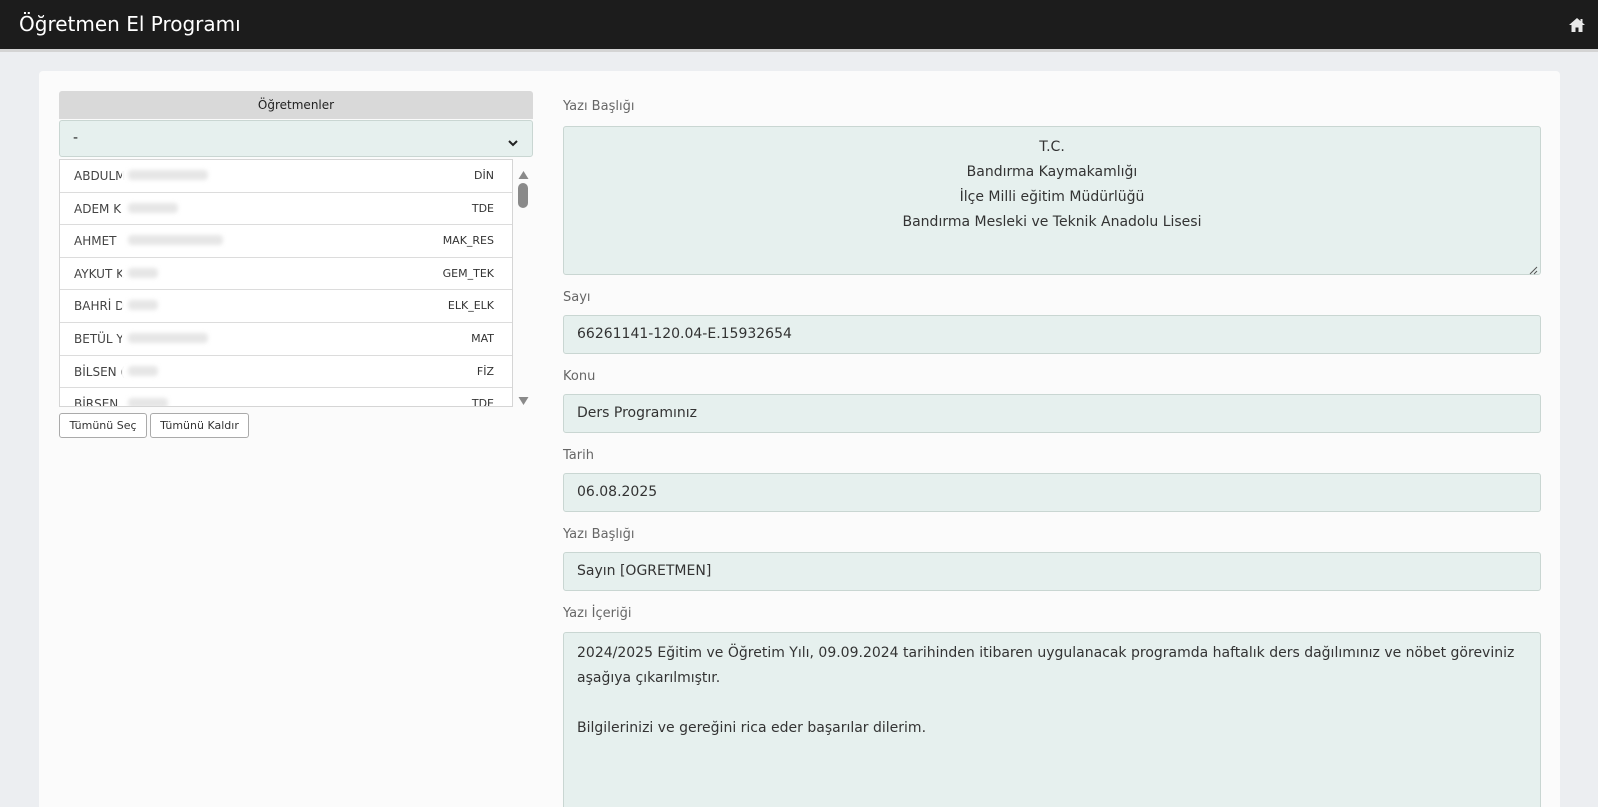 The width and height of the screenshot is (1598, 807). What do you see at coordinates (95, 241) in the screenshot?
I see `teacher-name: AHMET` at bounding box center [95, 241].